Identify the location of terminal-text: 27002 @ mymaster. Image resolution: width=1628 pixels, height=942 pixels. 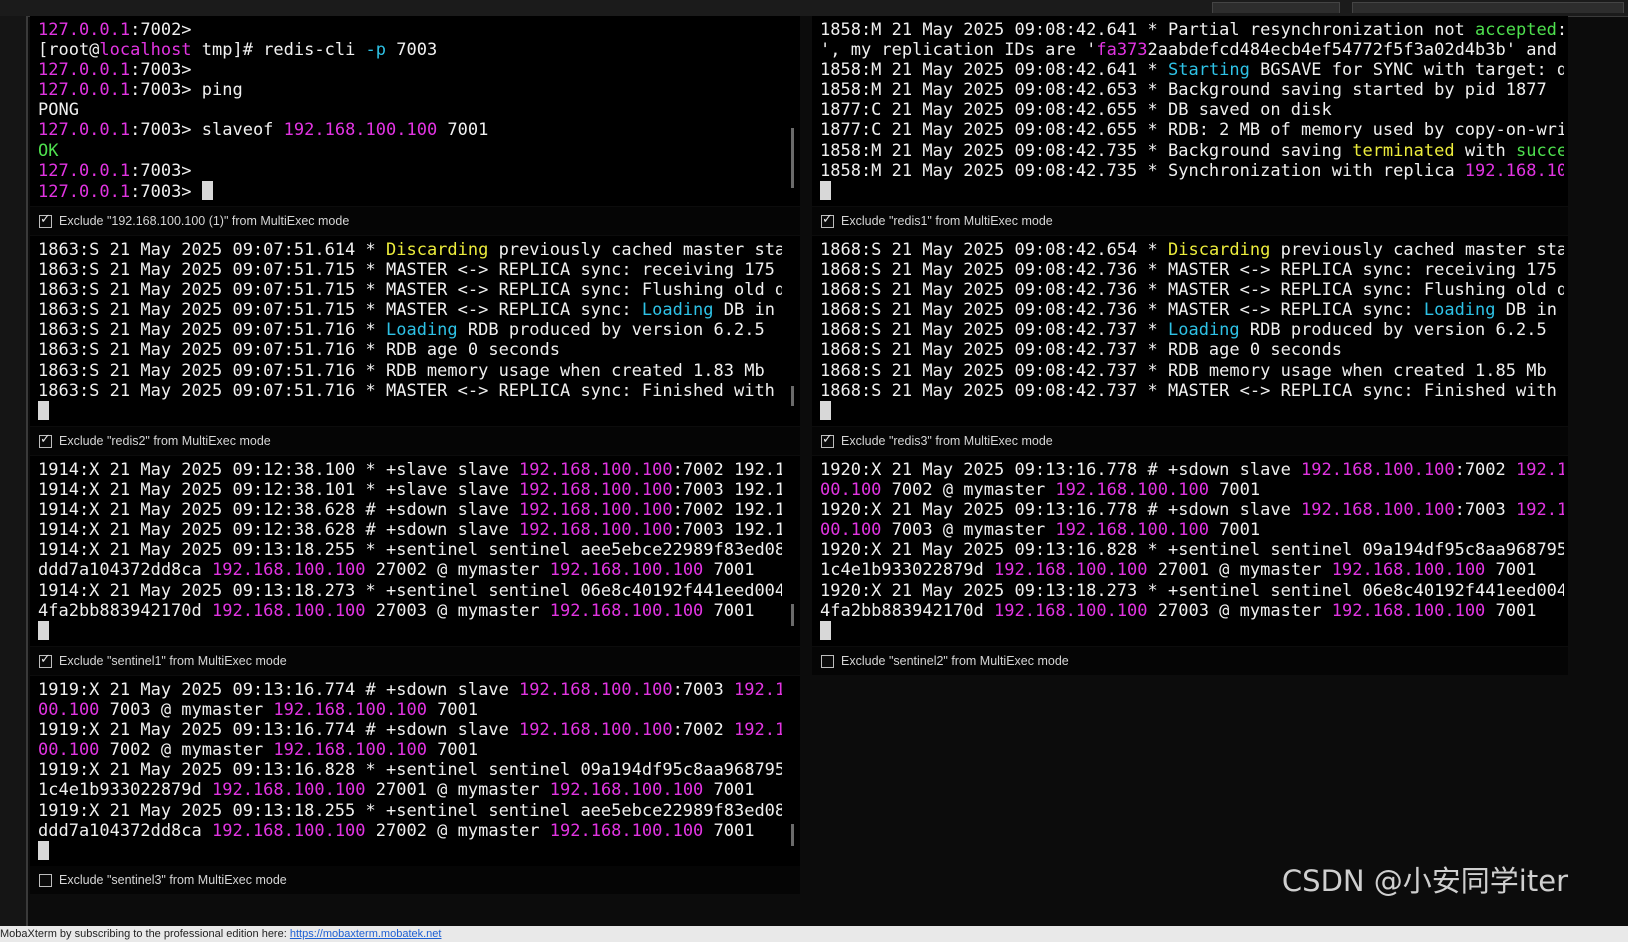
(457, 570).